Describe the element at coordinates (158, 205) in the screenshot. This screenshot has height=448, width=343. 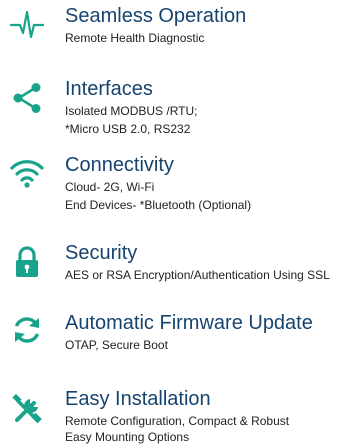
I see `feature-description: End Devices- *Bluetooth (Optional)` at that location.